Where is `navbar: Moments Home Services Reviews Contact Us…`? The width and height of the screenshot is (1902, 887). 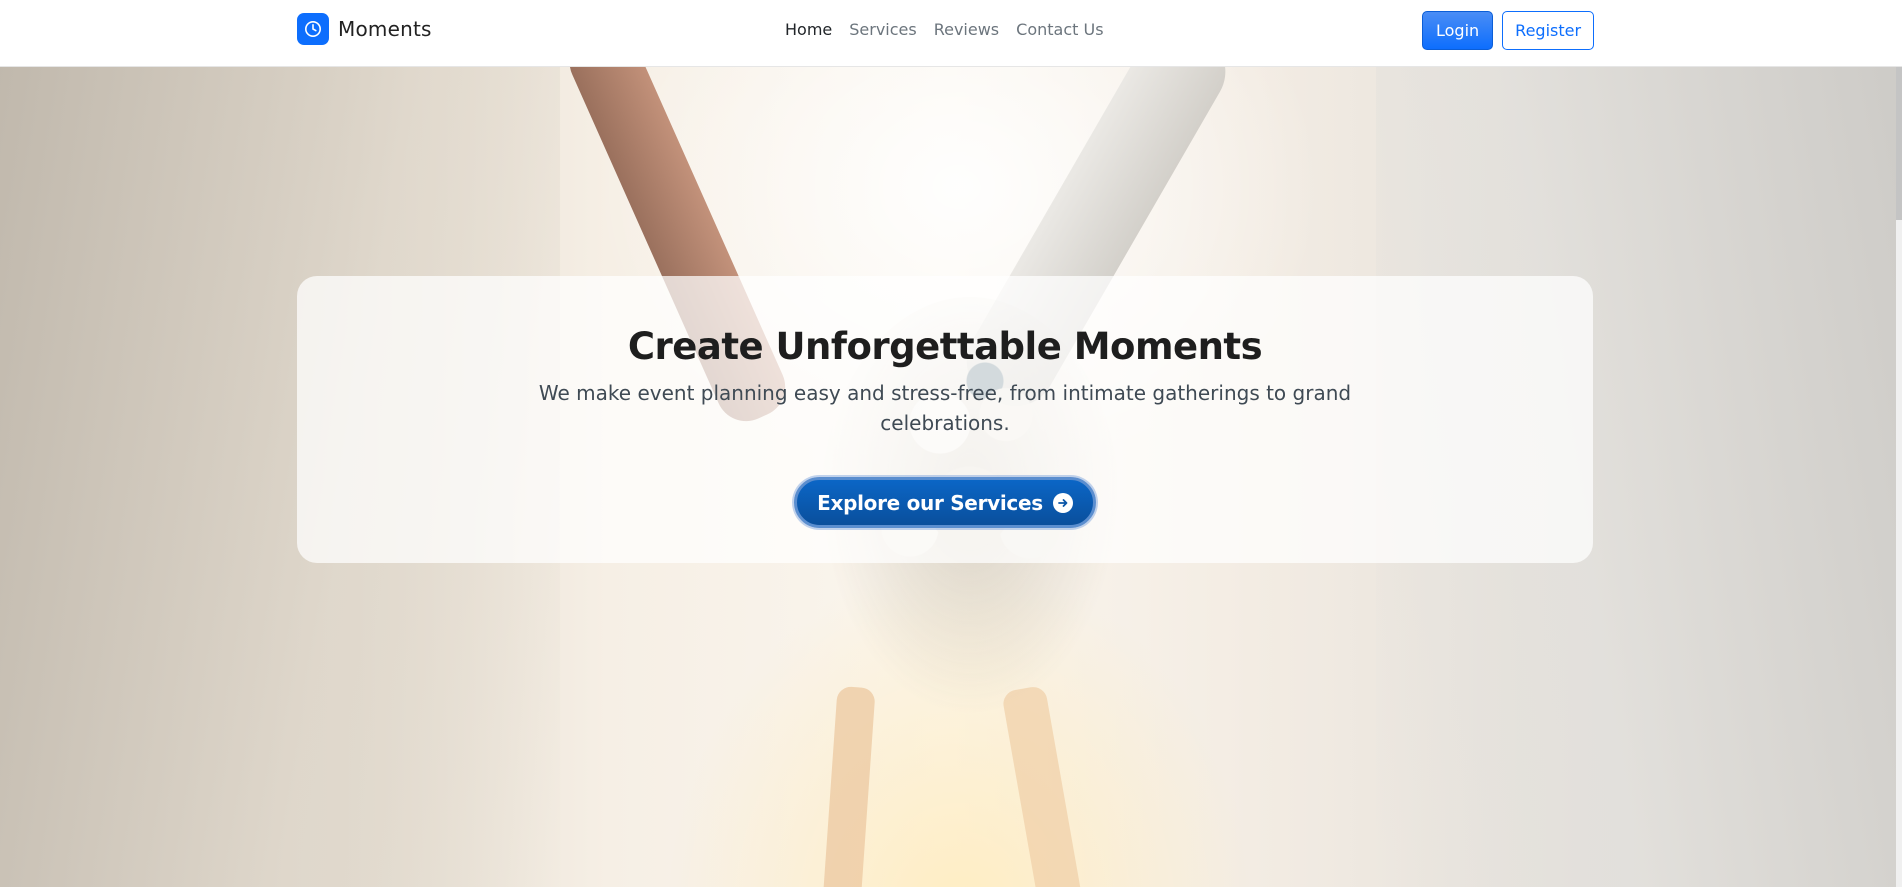
navbar: Moments Home Services Reviews Contact Us… is located at coordinates (951, 33).